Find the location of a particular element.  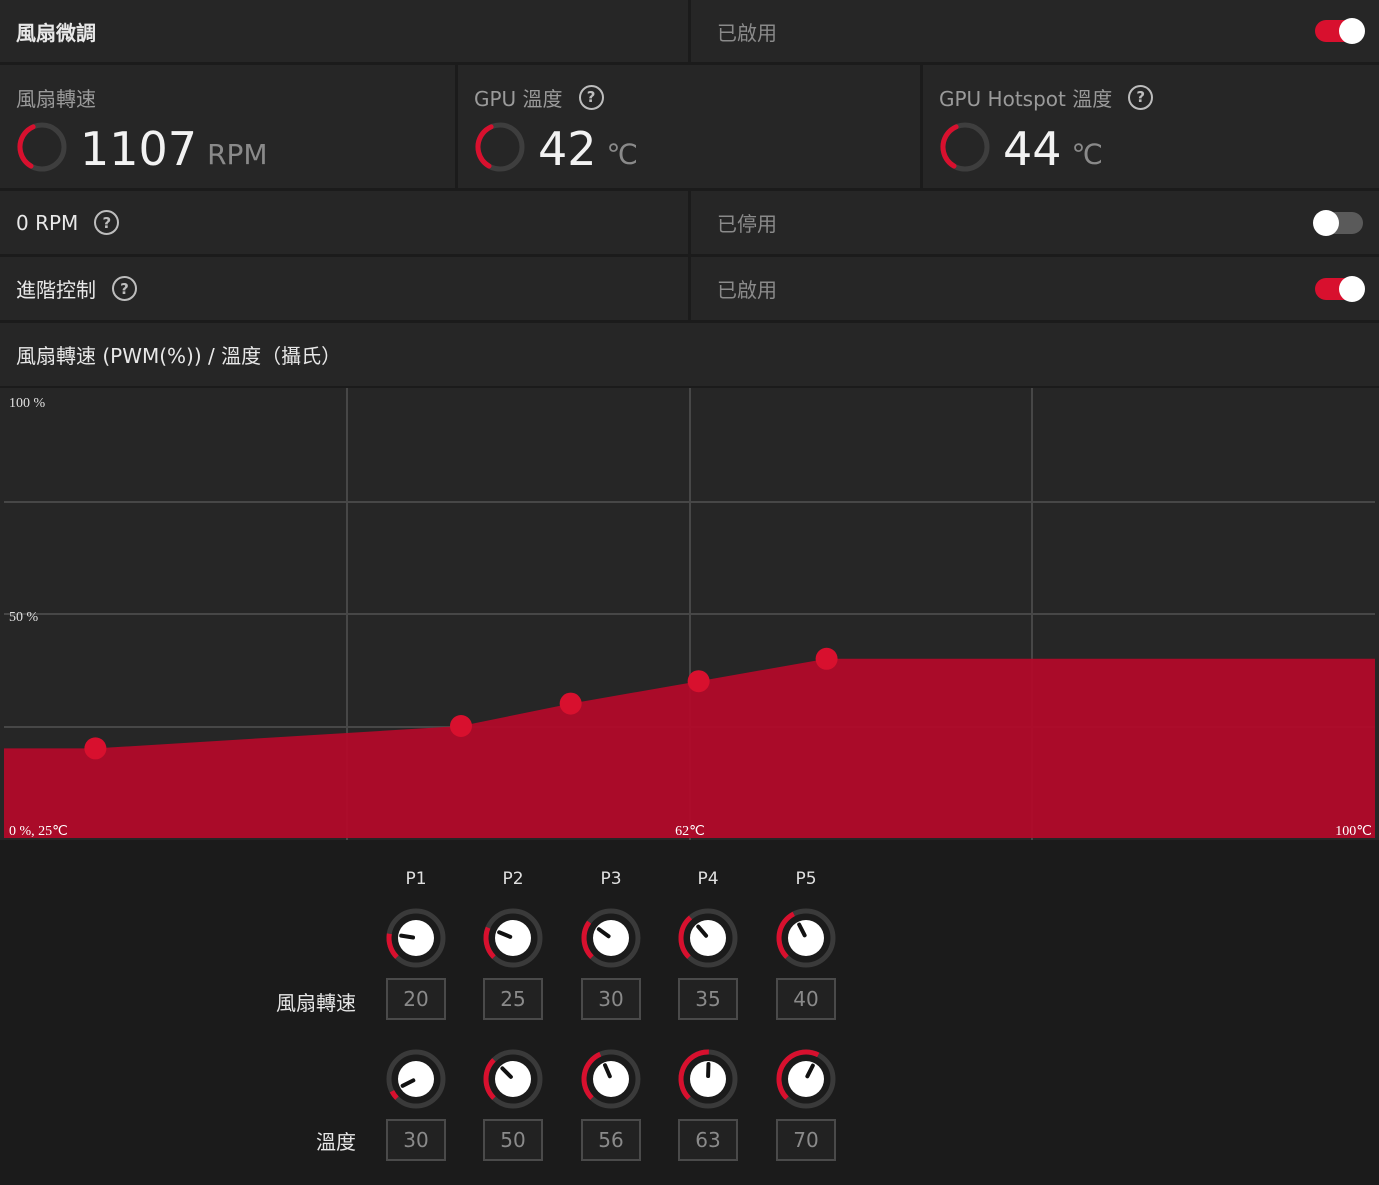

y-tick-top: 100 % is located at coordinates (27, 403).